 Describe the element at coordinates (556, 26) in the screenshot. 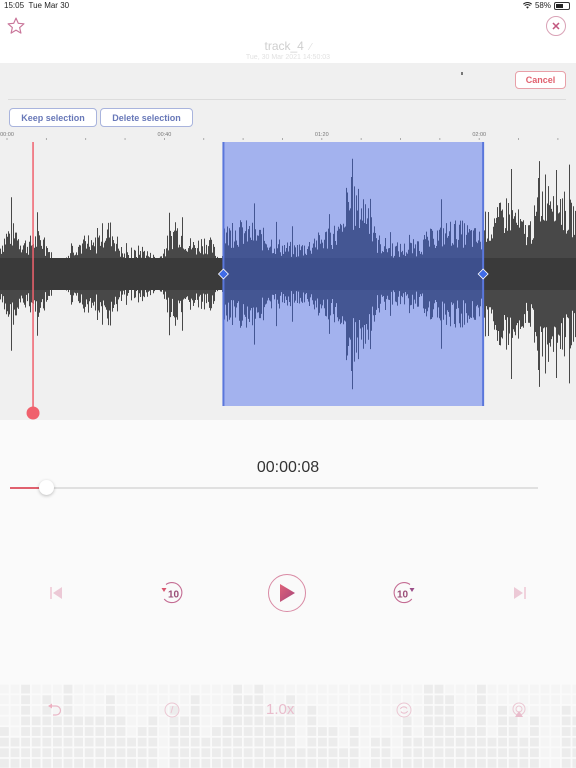

I see `close-button: ✕` at that location.